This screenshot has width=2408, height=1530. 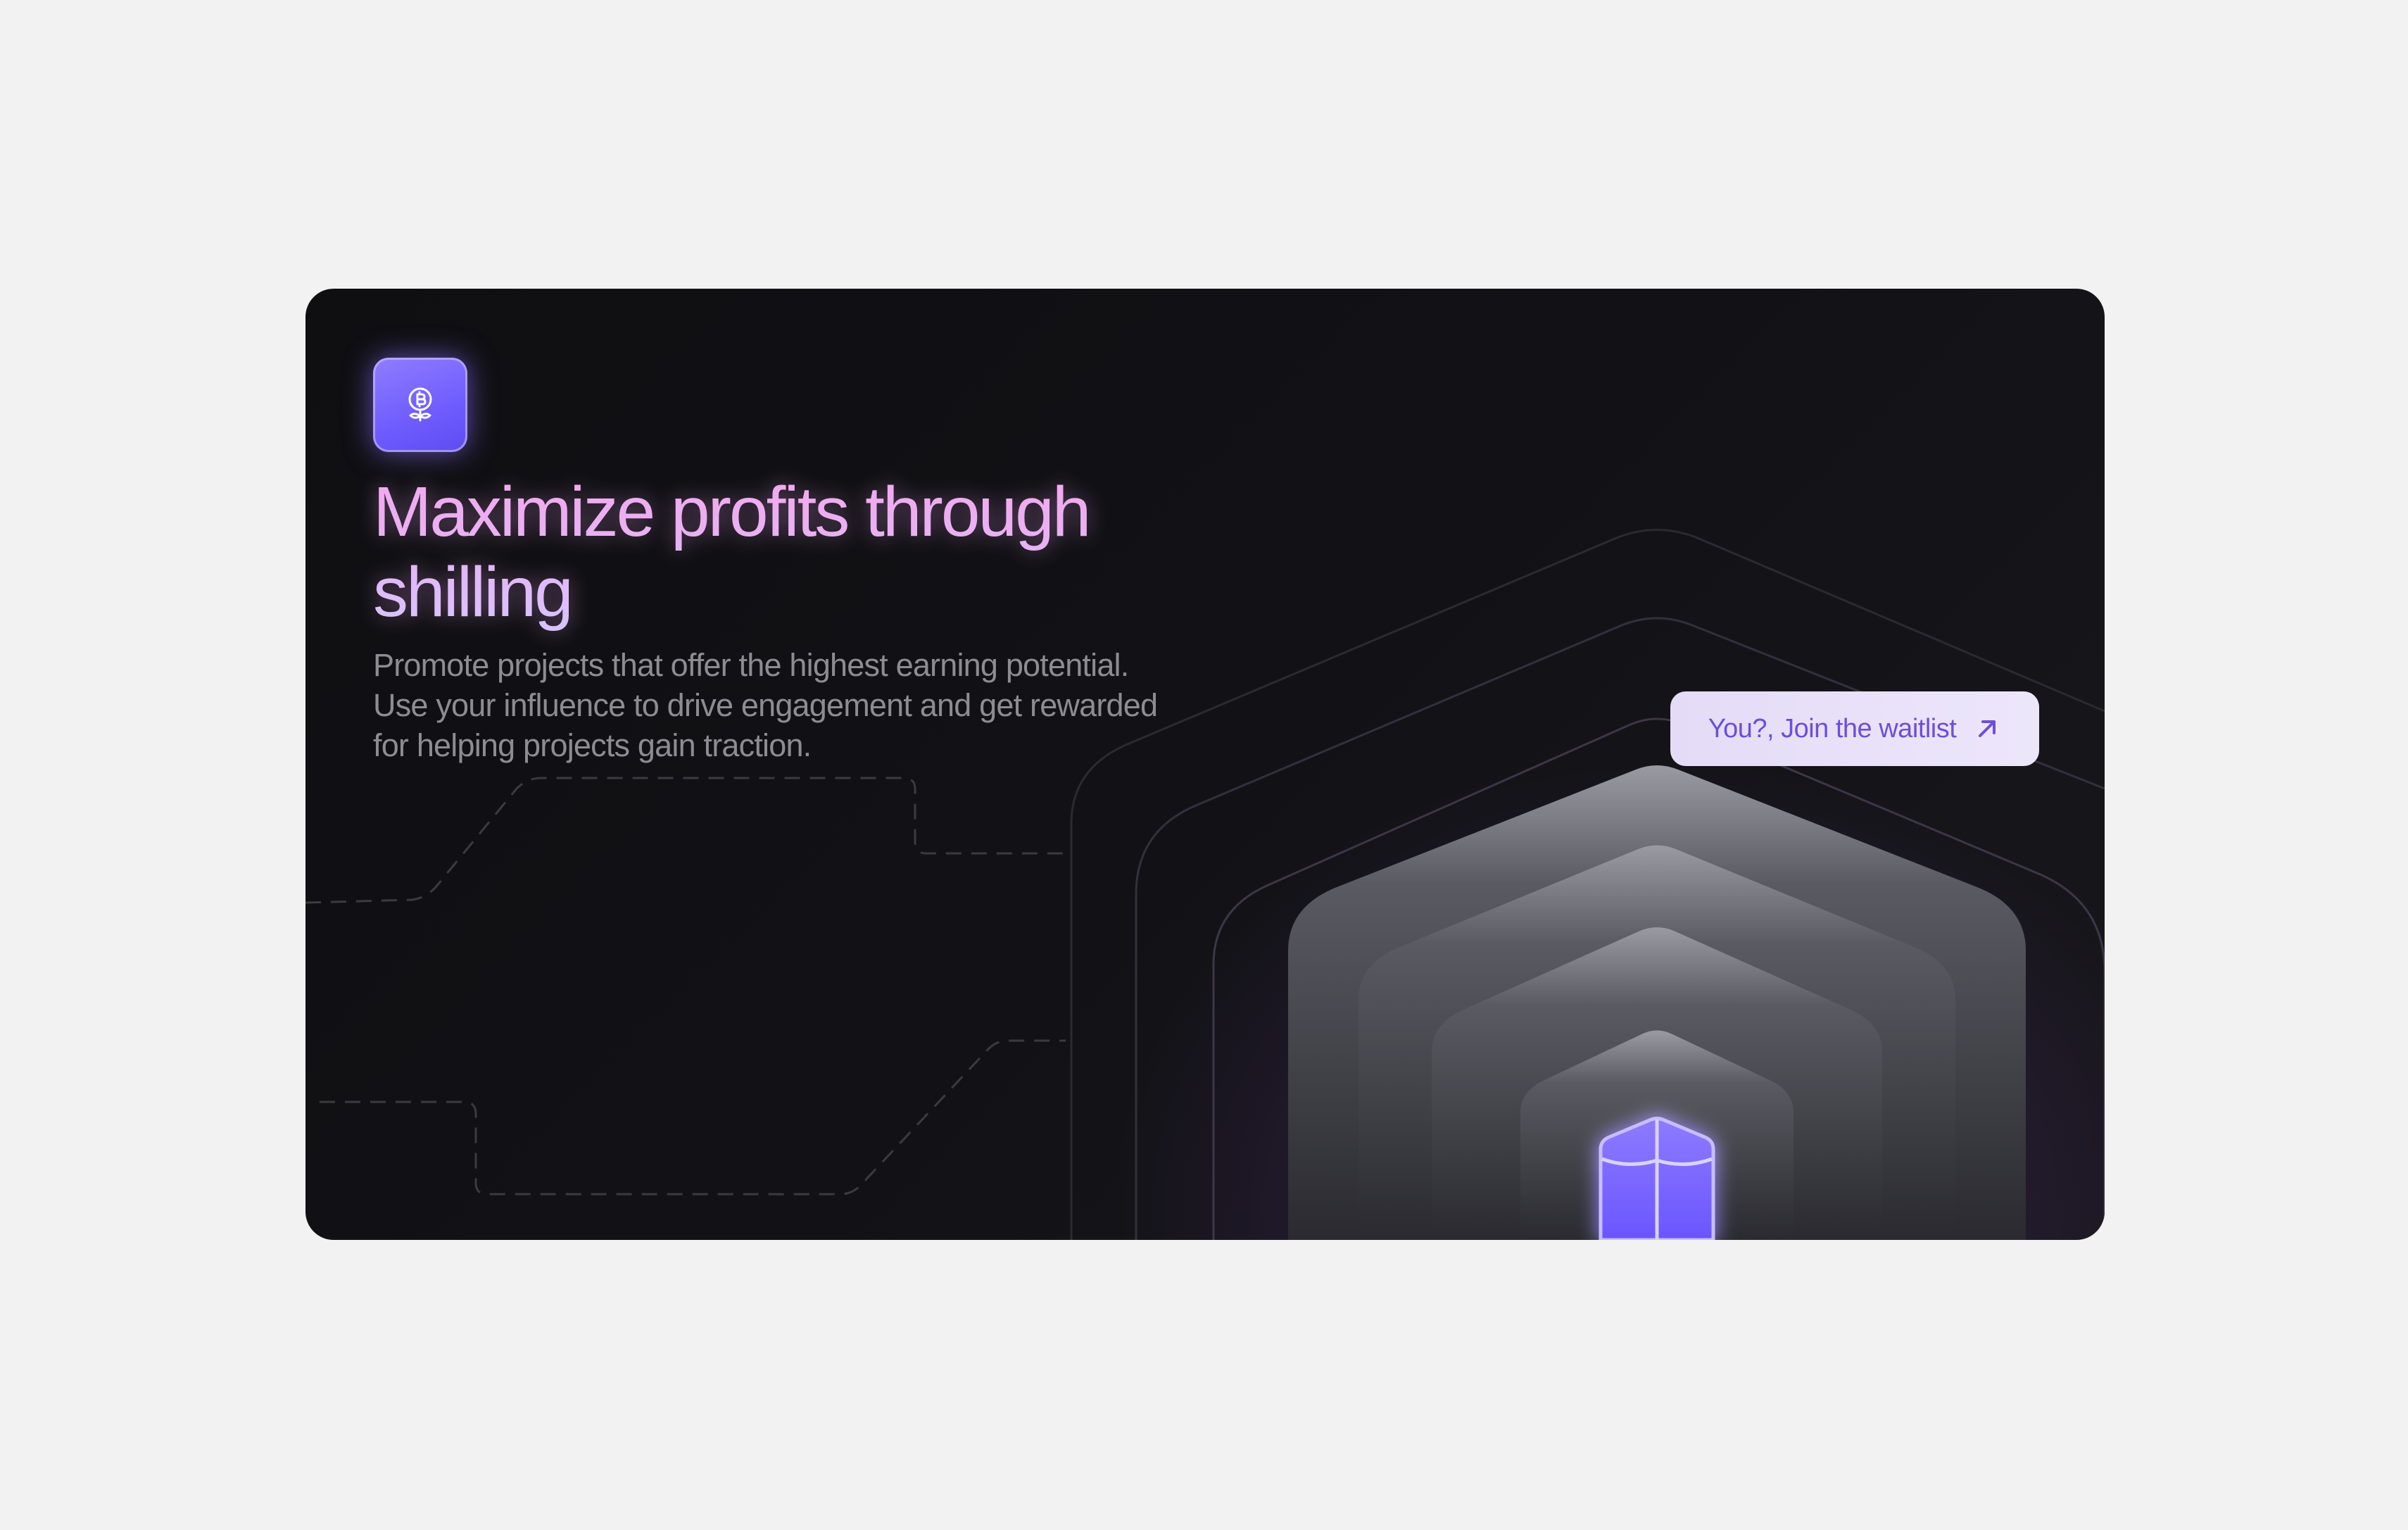 What do you see at coordinates (795, 552) in the screenshot?
I see `page-title: Maximize profits through shilling` at bounding box center [795, 552].